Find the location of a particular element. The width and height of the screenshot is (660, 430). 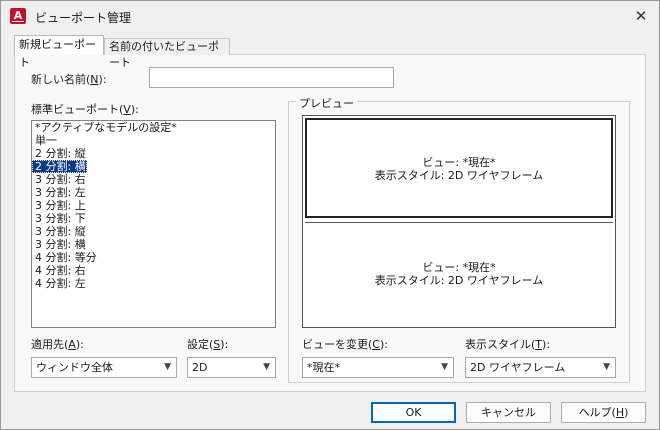

preview-group-title: プレビュー is located at coordinates (326, 103).